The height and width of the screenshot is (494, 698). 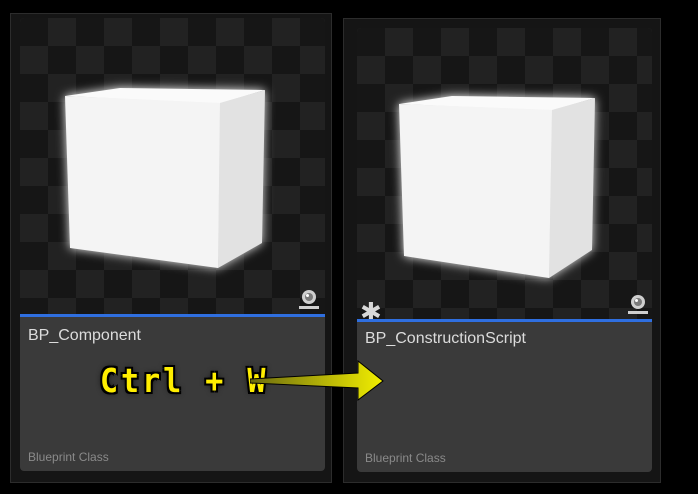 I want to click on shortcut-annotation: Ctrl + W, so click(x=184, y=381).